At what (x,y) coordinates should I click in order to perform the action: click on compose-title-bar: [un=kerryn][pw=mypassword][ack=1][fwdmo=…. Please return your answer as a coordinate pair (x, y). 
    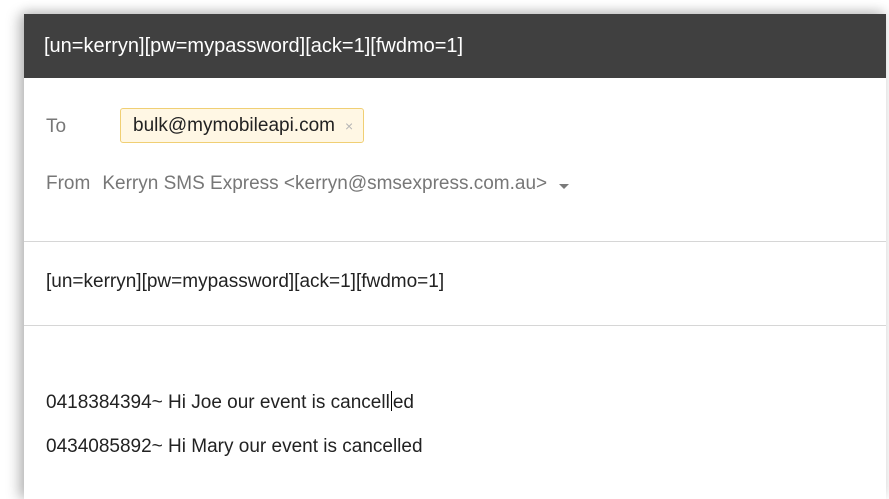
    Looking at the image, I should click on (455, 46).